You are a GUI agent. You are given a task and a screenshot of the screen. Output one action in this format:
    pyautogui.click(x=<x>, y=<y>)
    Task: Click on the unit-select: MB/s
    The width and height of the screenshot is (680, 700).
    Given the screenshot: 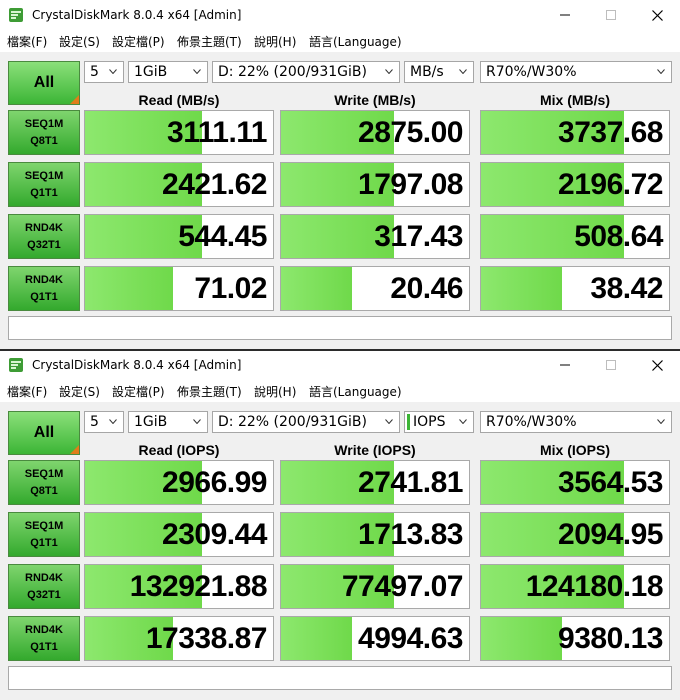 What is the action you would take?
    pyautogui.click(x=439, y=72)
    